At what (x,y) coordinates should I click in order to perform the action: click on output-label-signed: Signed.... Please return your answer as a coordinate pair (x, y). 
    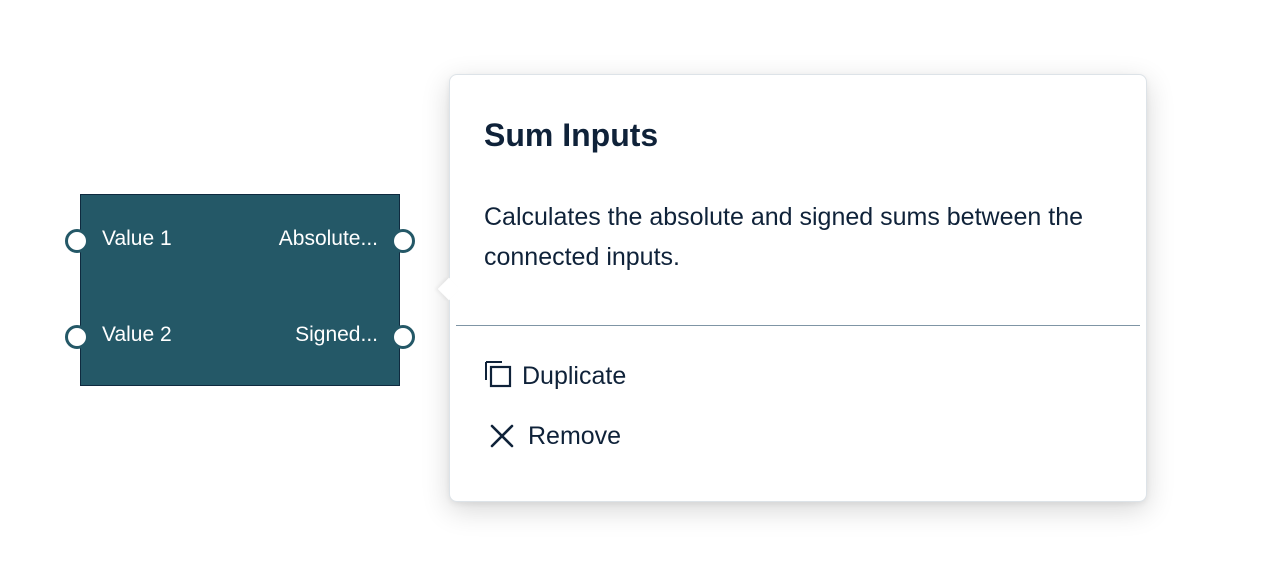
    Looking at the image, I should click on (336, 334).